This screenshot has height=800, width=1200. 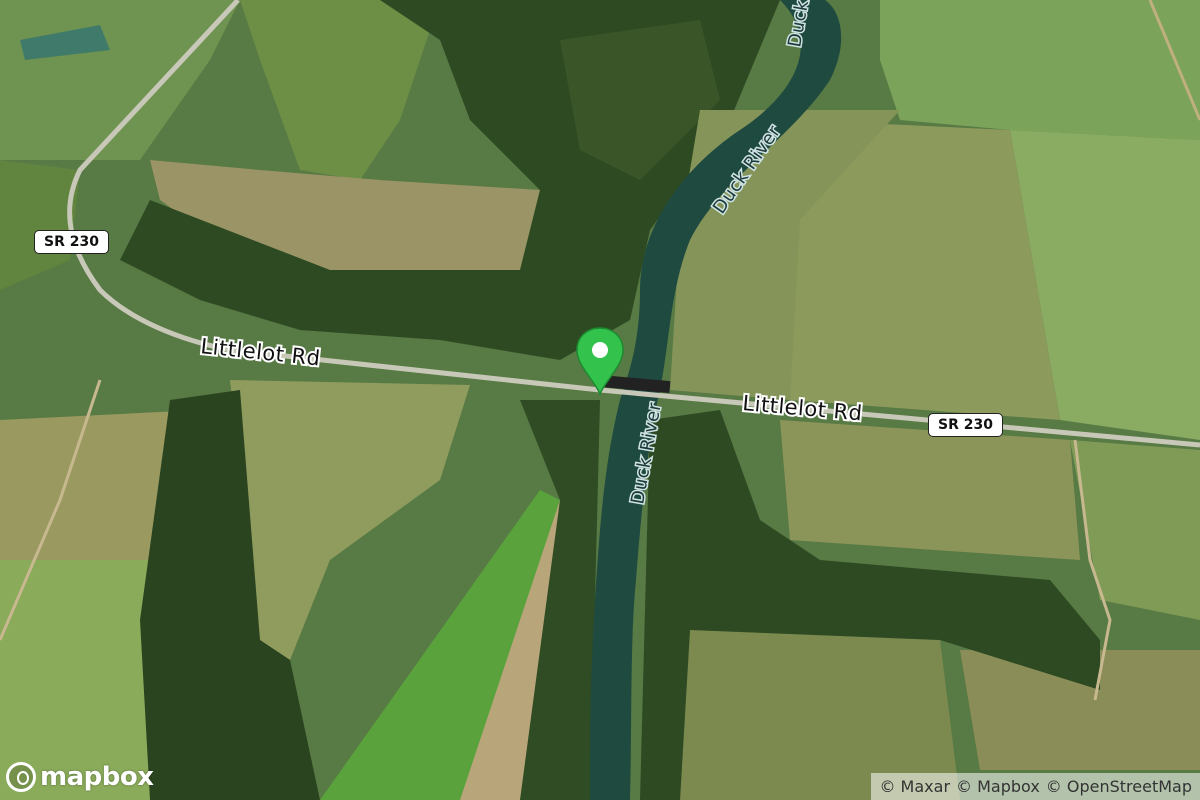 What do you see at coordinates (97, 777) in the screenshot?
I see `mapbox-wordmark: mapbox` at bounding box center [97, 777].